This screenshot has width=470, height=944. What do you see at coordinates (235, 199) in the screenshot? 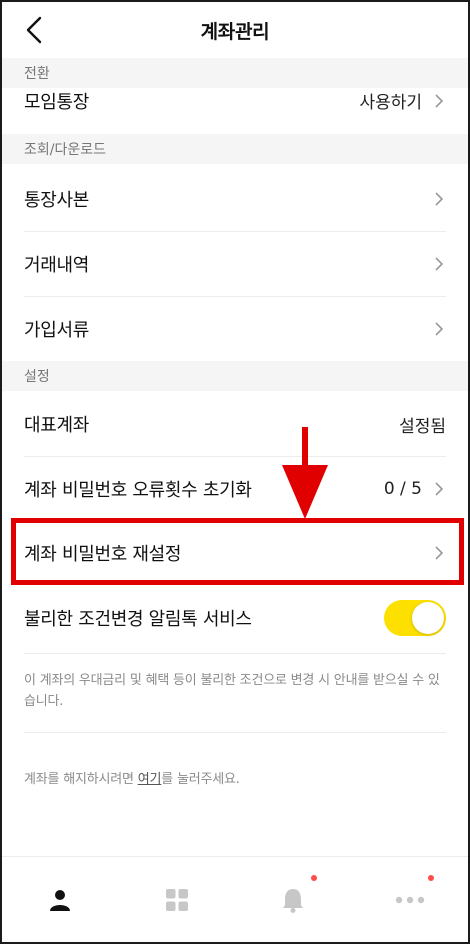
I see `row-bankbook-copy: 통장사본` at bounding box center [235, 199].